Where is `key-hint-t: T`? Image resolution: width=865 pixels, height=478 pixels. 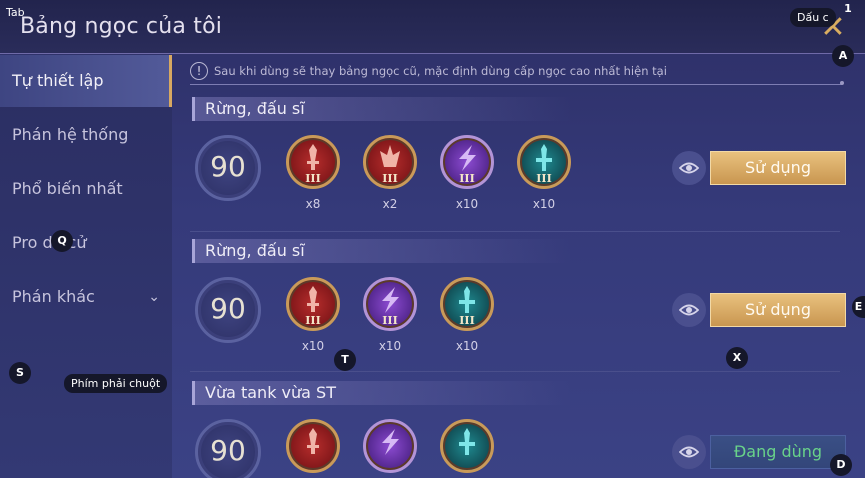 key-hint-t: T is located at coordinates (345, 360).